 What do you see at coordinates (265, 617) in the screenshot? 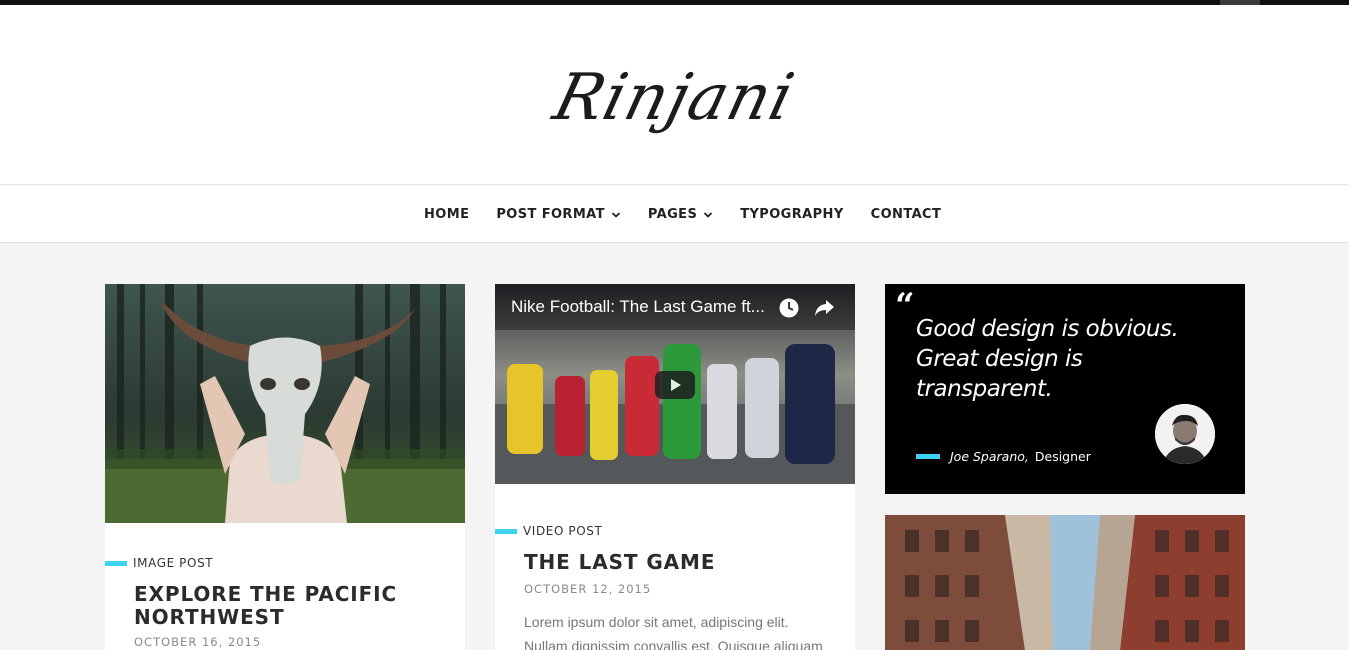
I see `post-title-line: NORTHWEST` at bounding box center [265, 617].